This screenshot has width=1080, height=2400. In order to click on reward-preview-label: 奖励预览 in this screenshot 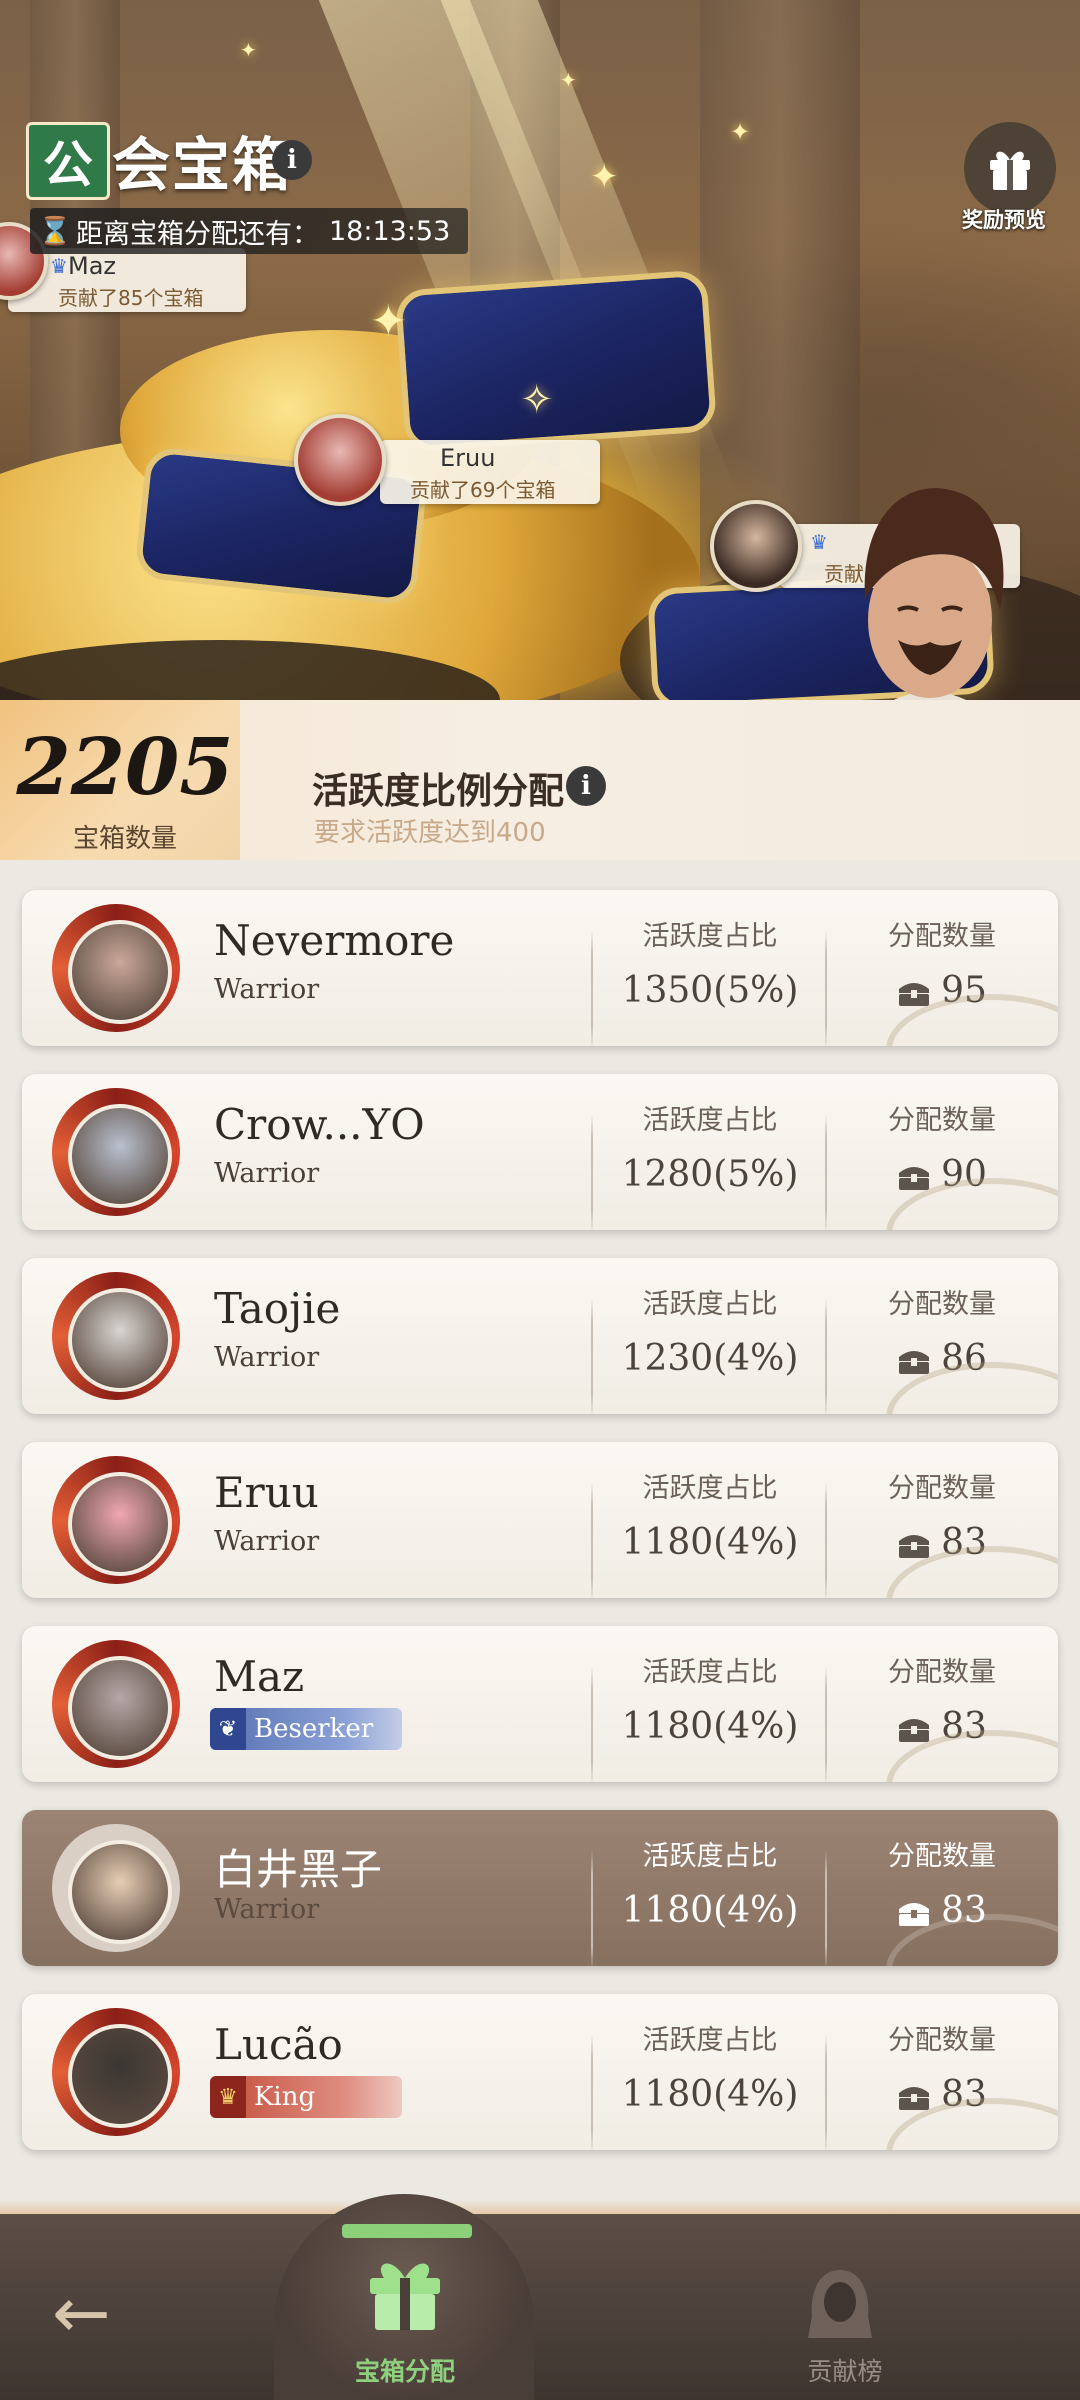, I will do `click(1004, 219)`.